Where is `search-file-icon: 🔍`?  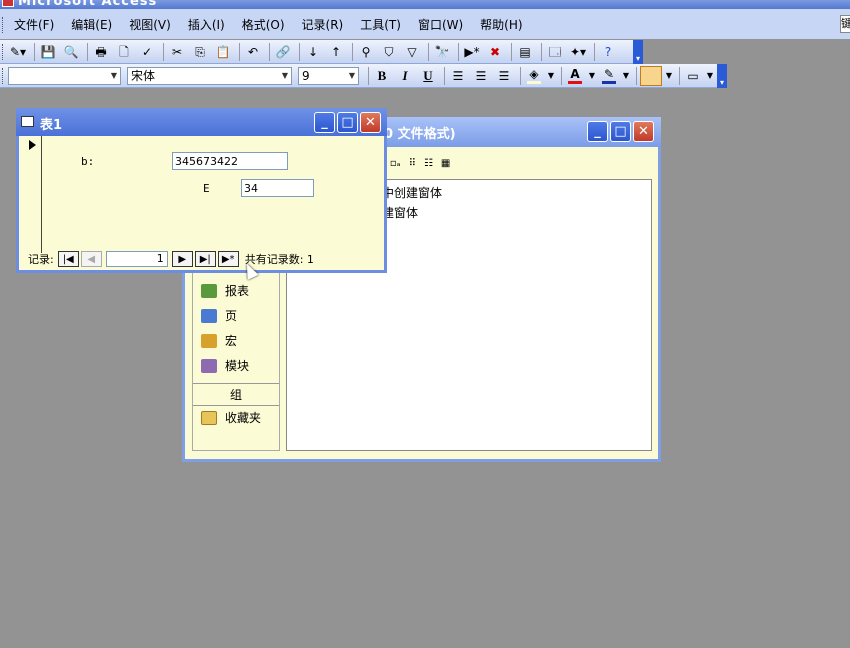
search-file-icon: 🔍 is located at coordinates (71, 52).